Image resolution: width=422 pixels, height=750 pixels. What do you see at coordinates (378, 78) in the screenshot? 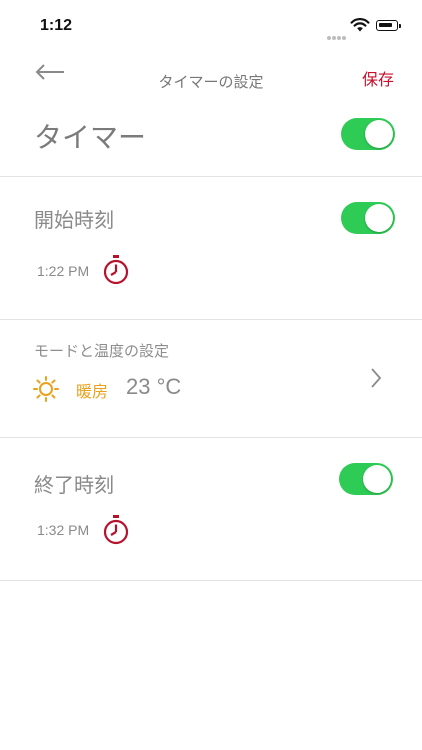
I see `save-button: 保存` at bounding box center [378, 78].